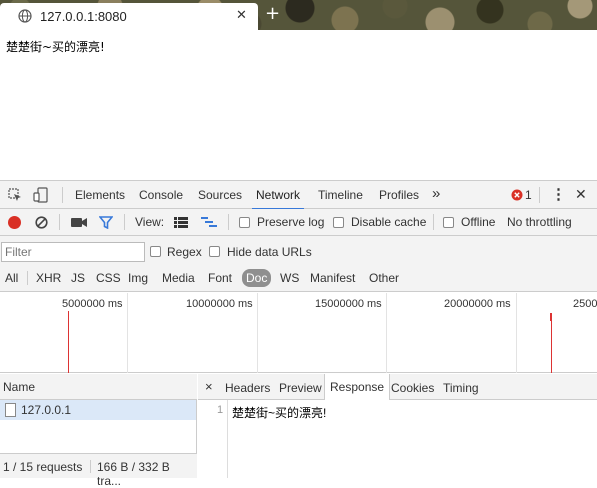 The width and height of the screenshot is (597, 488). Describe the element at coordinates (528, 195) in the screenshot. I see `error-count: 1` at that location.